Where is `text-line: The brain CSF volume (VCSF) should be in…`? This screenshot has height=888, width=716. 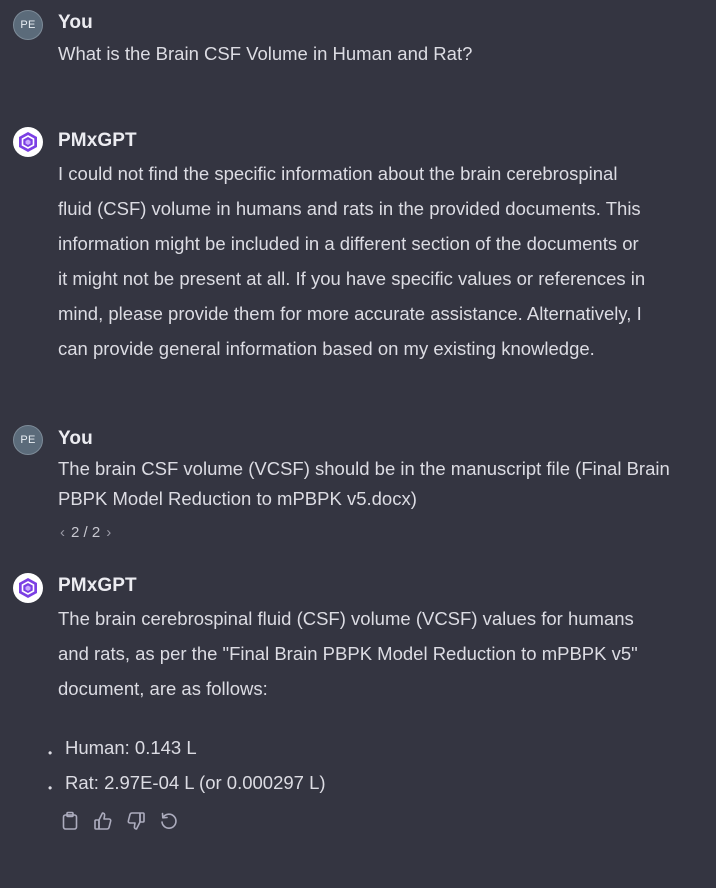
text-line: The brain CSF volume (VCSF) should be in… is located at coordinates (364, 468).